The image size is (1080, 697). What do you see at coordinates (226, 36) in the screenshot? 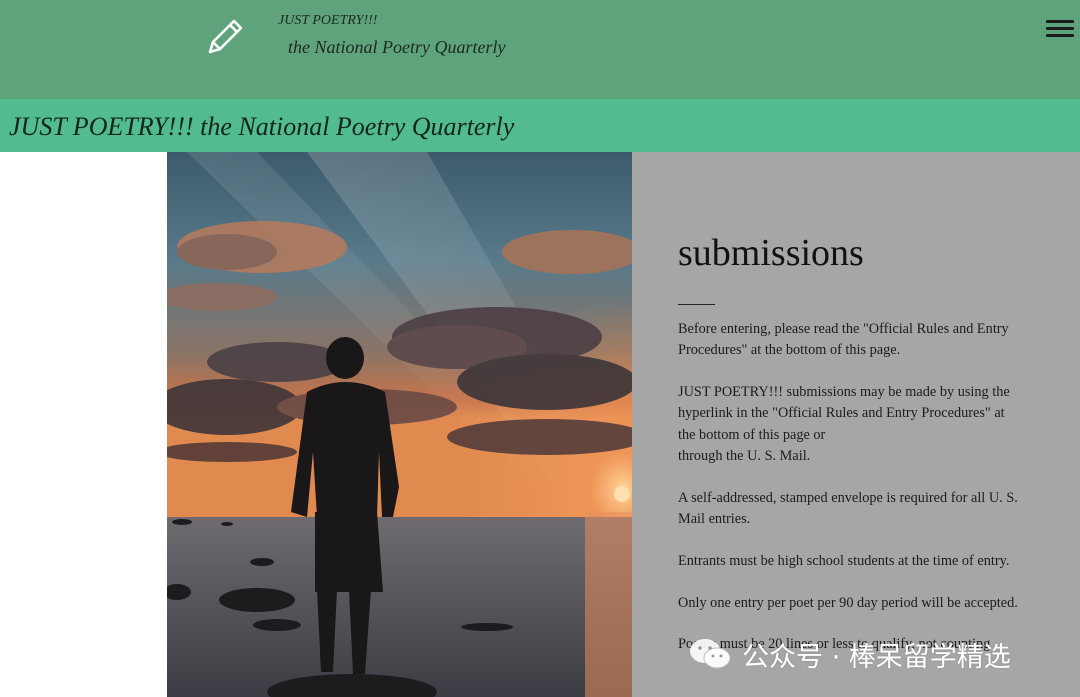
I see `pencil-icon` at bounding box center [226, 36].